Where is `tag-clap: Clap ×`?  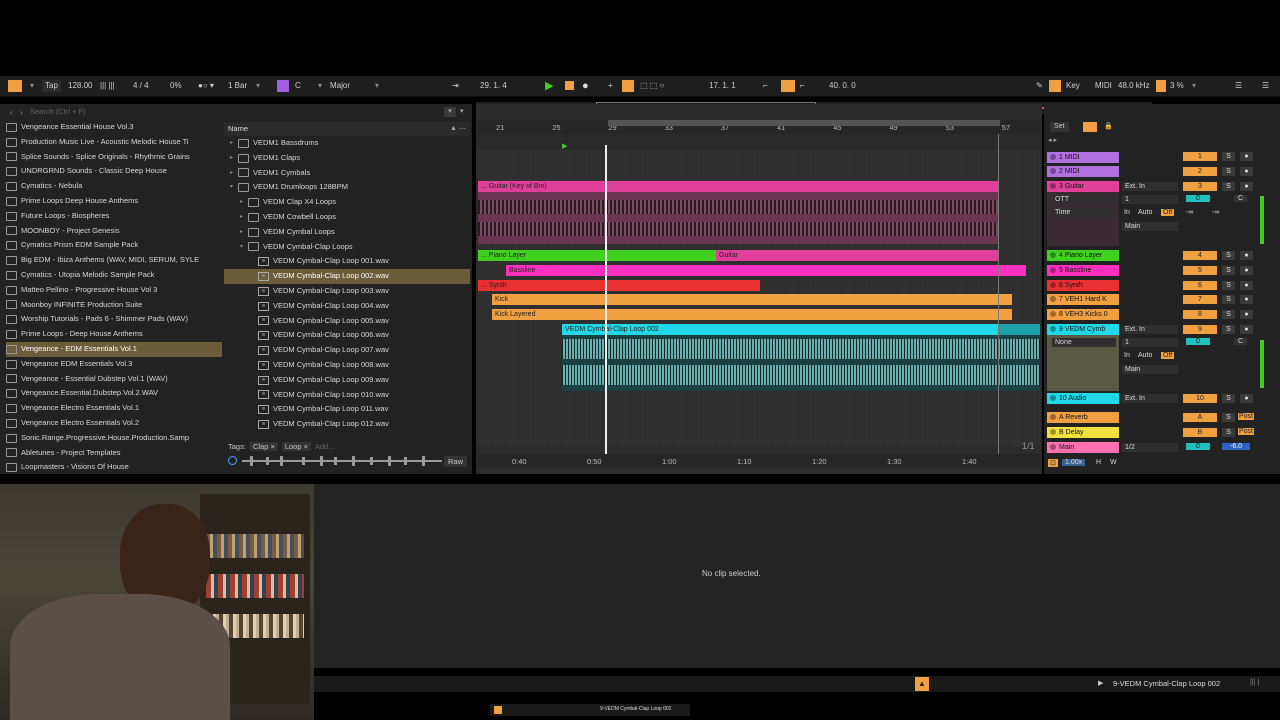 tag-clap: Clap × is located at coordinates (263, 446).